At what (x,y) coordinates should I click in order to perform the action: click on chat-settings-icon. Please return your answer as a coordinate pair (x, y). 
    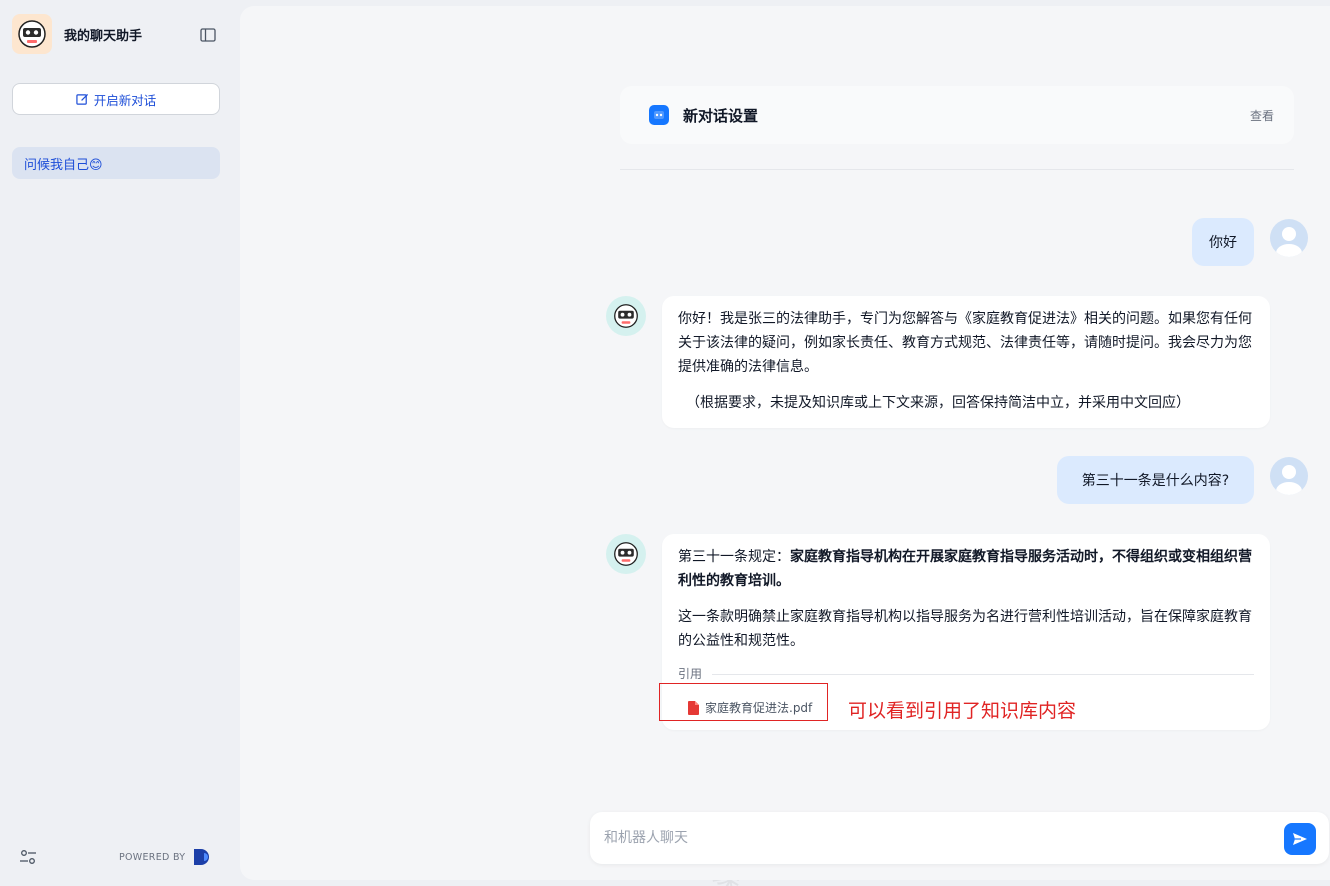
    Looking at the image, I should click on (659, 115).